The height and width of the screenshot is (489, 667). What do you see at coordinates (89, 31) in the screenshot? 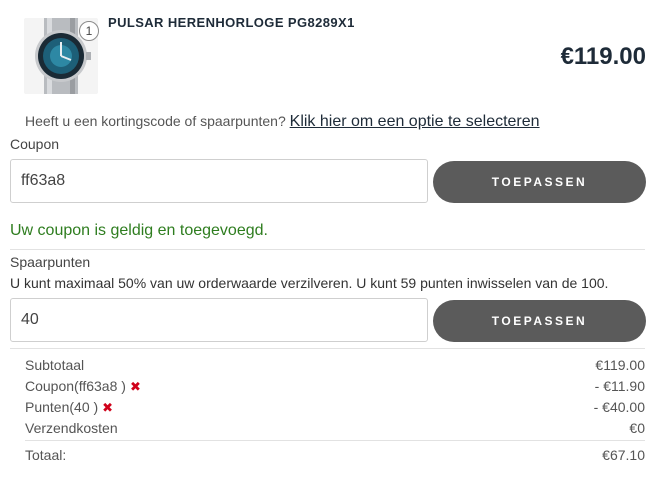
I see `quantity-badge: 1` at bounding box center [89, 31].